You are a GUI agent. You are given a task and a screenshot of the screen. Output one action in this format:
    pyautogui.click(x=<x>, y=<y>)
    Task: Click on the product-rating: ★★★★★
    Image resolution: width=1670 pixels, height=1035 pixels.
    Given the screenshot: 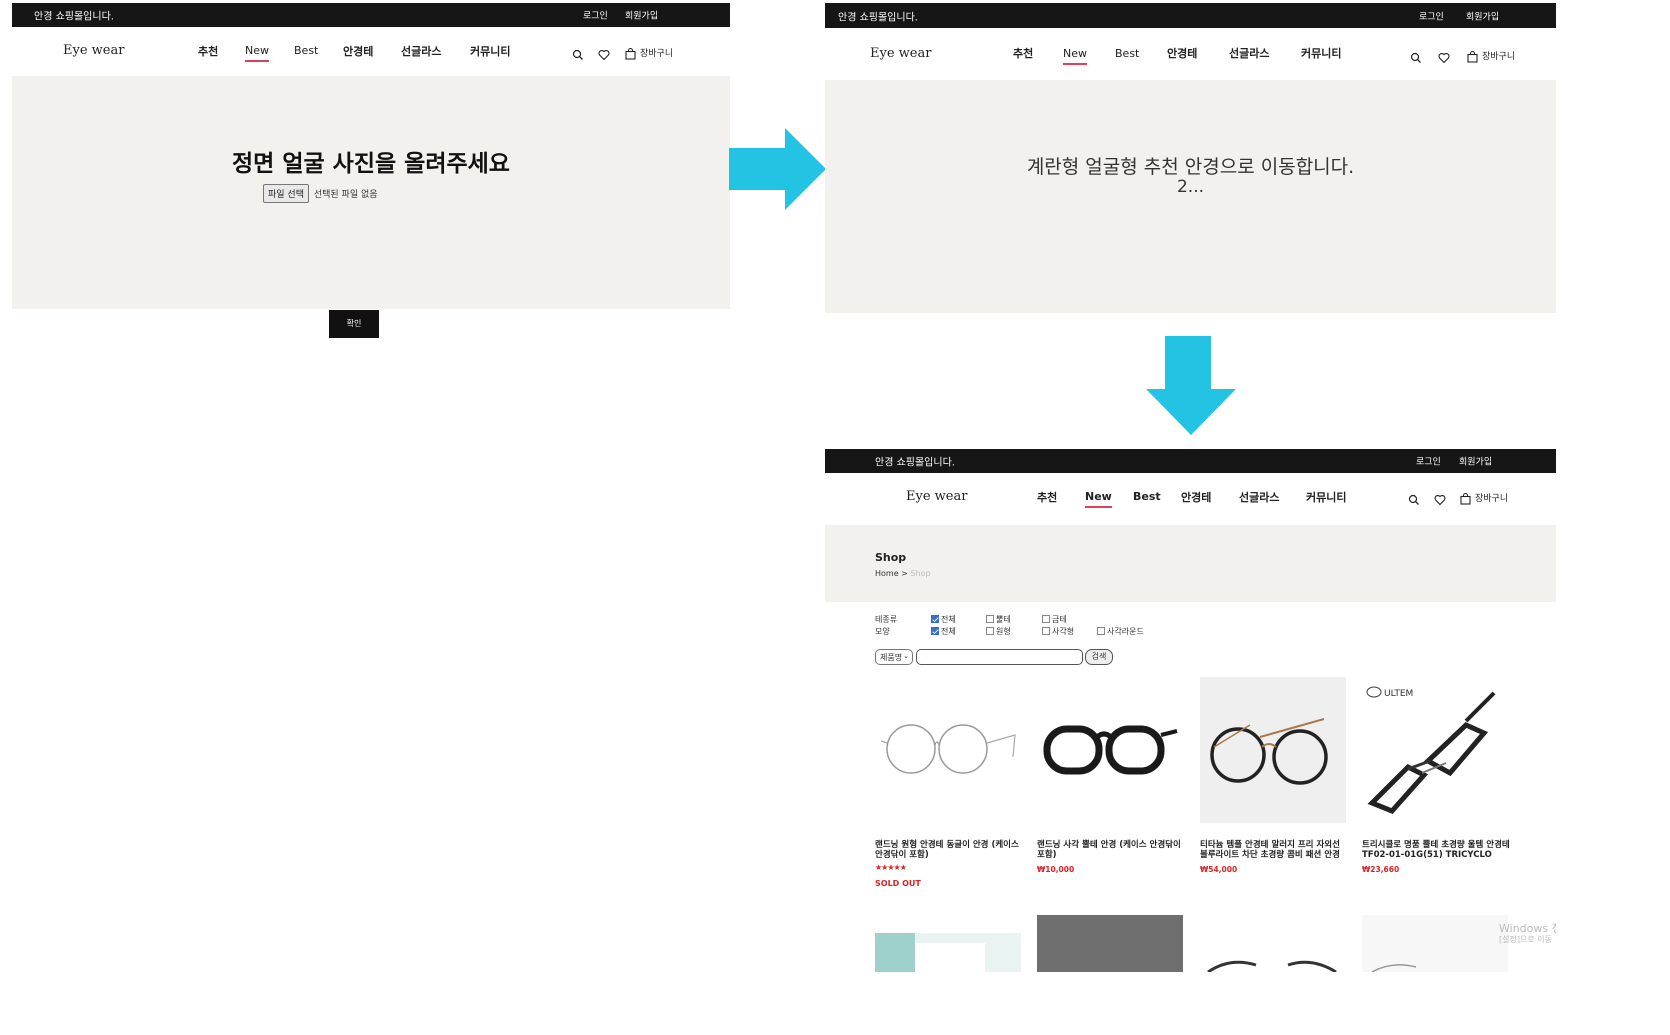 What is the action you would take?
    pyautogui.click(x=891, y=867)
    